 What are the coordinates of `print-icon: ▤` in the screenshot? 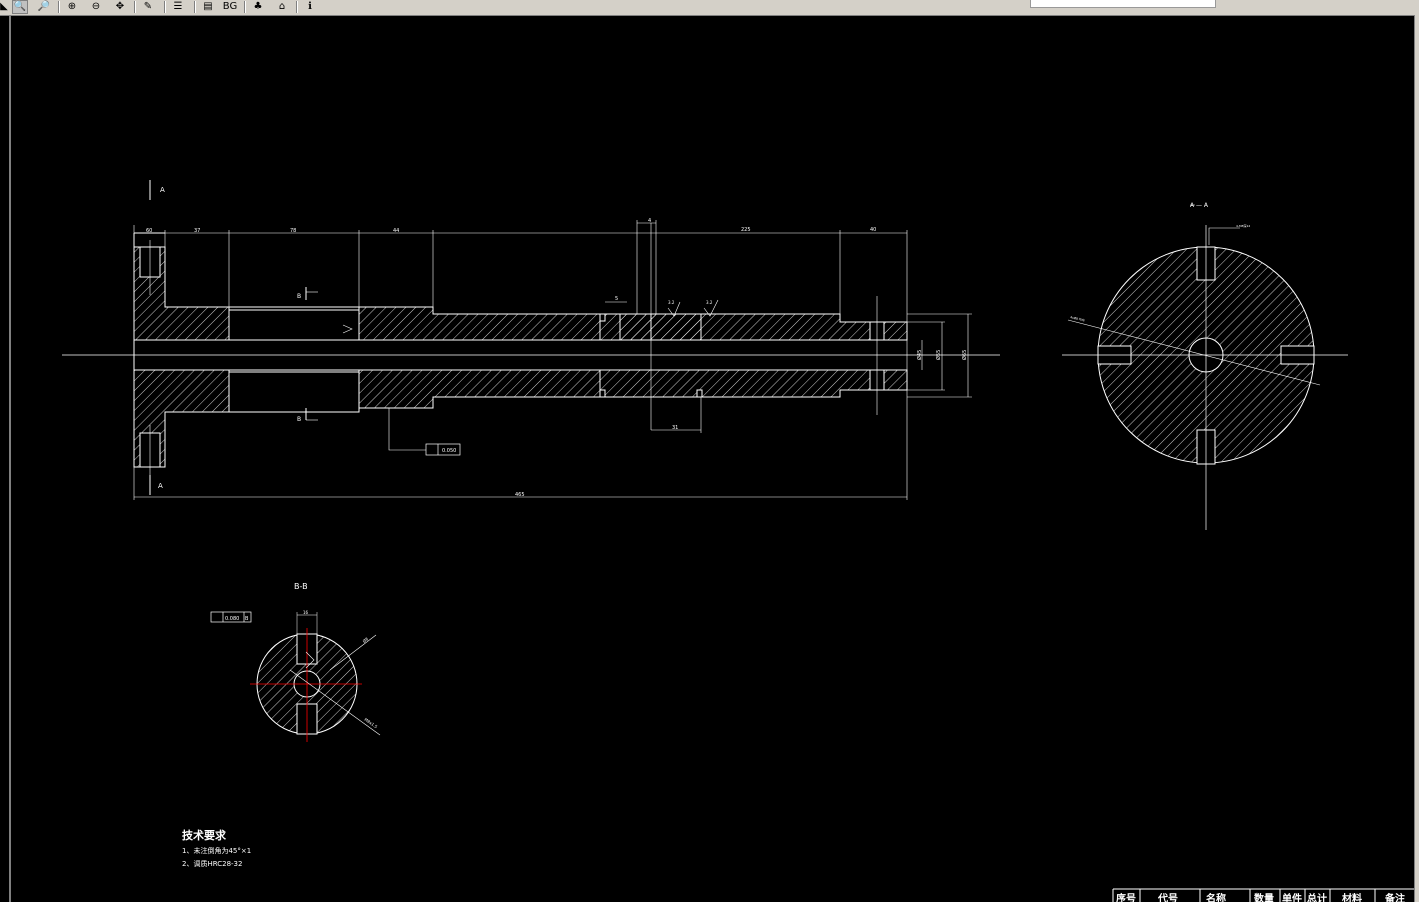 It's located at (208, 7).